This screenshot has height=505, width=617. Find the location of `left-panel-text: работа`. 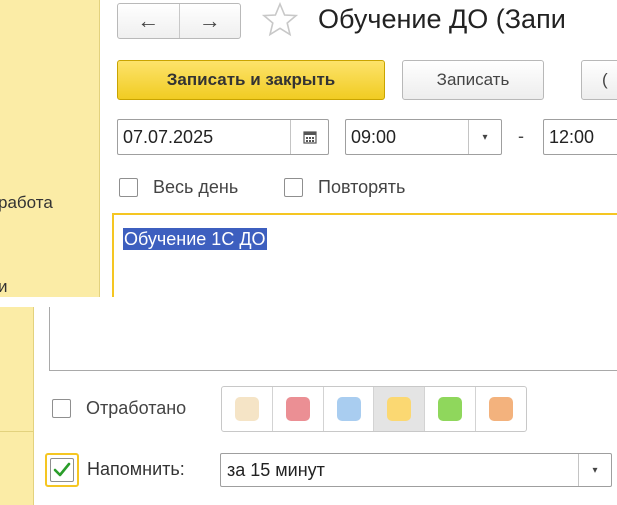

left-panel-text: работа is located at coordinates (26, 202).